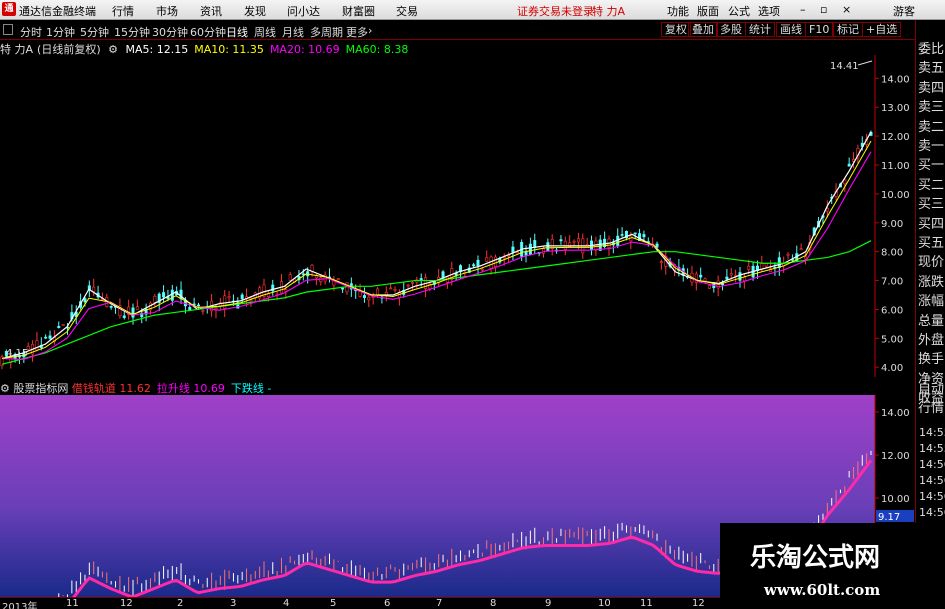 The height and width of the screenshot is (609, 945). I want to click on menu-functions: 功能, so click(678, 11).